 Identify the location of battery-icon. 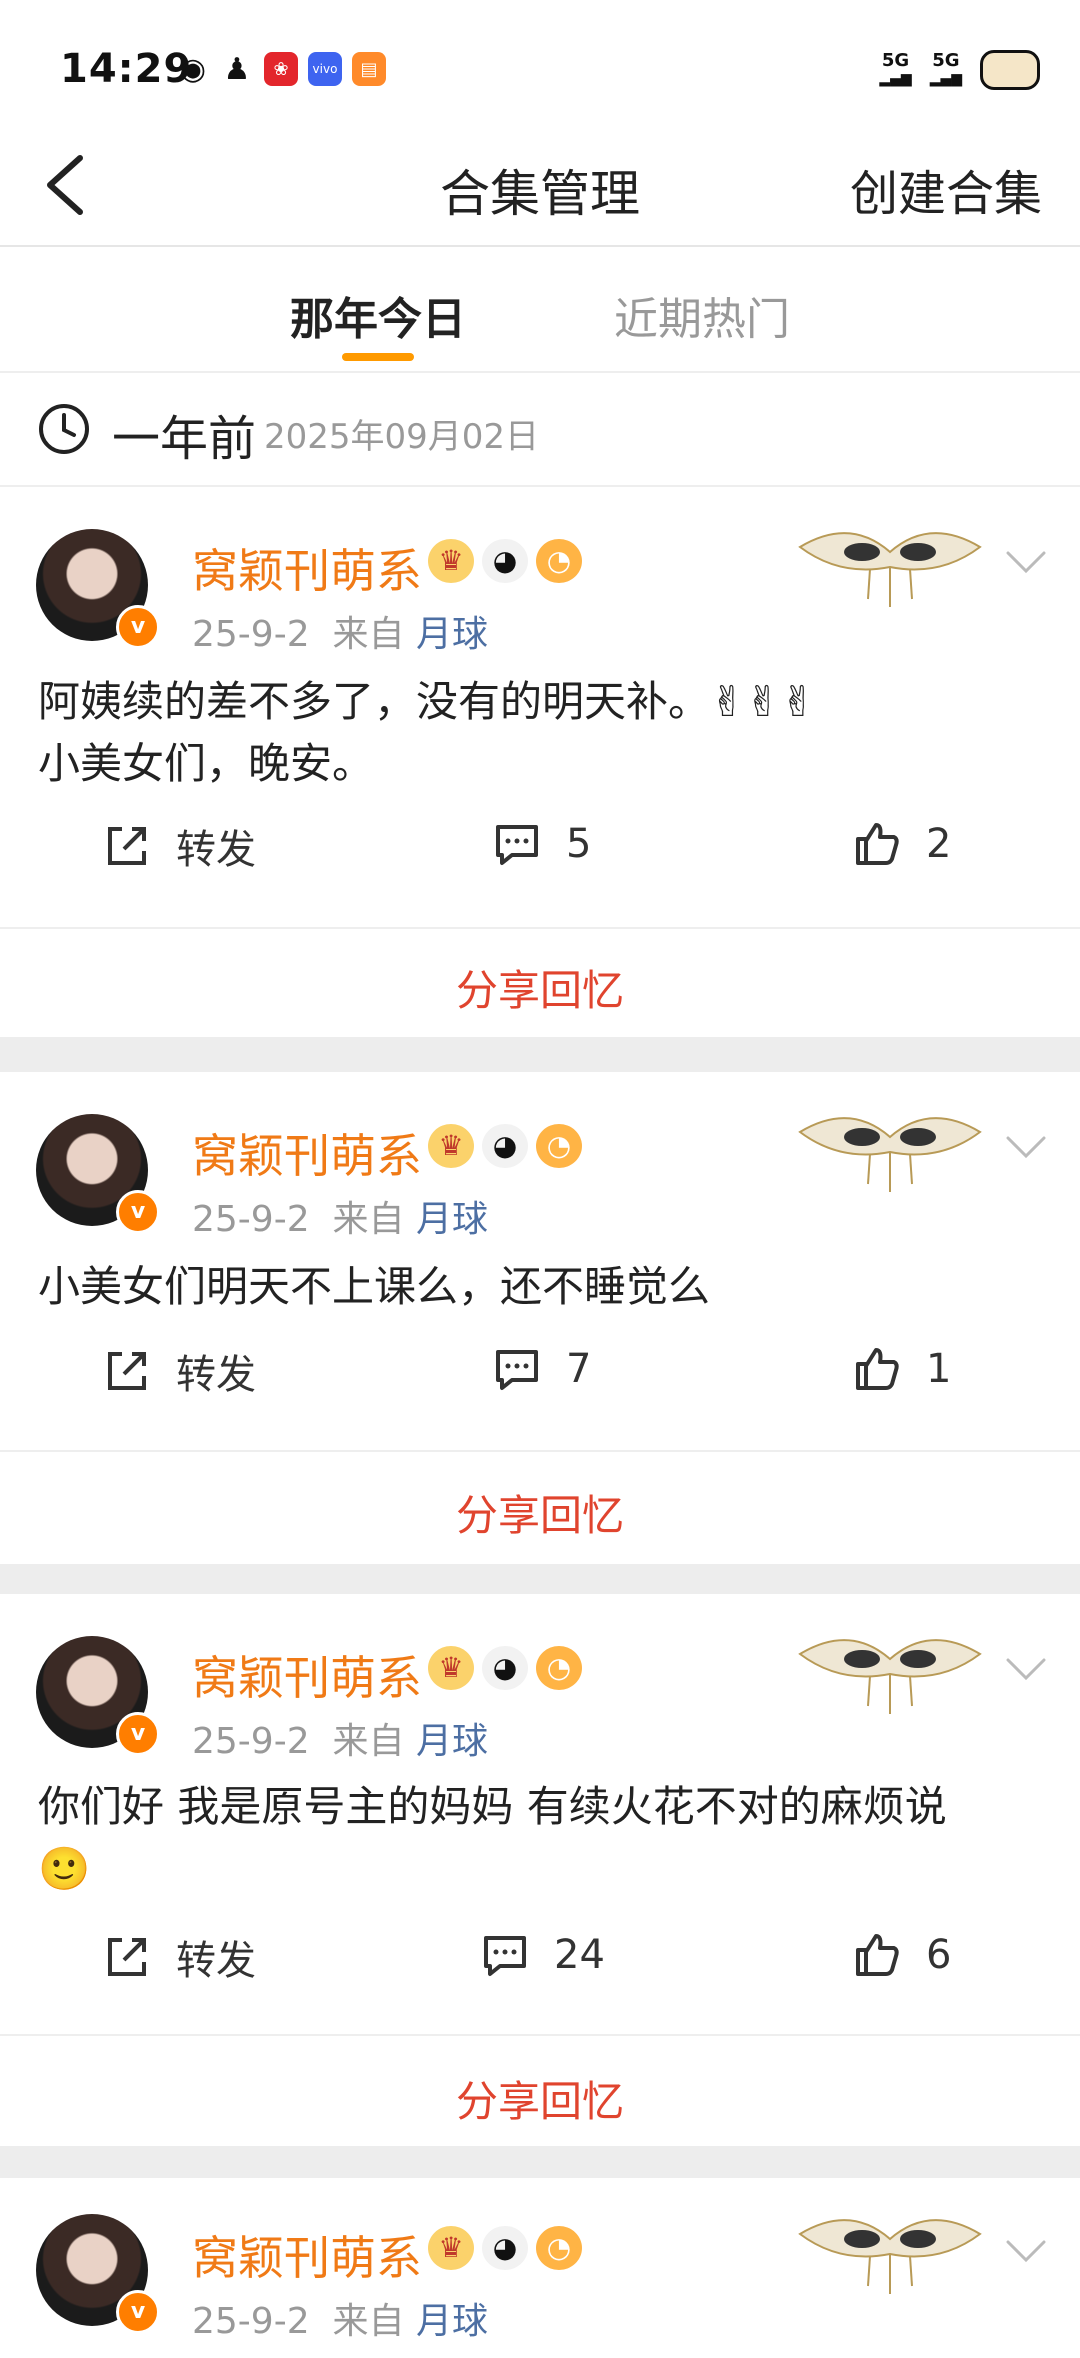
(1010, 70).